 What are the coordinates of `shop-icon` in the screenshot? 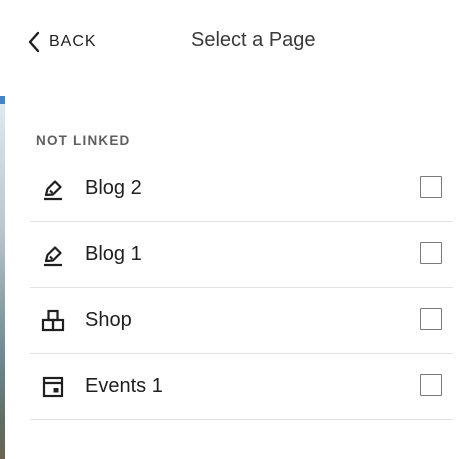 It's located at (53, 321).